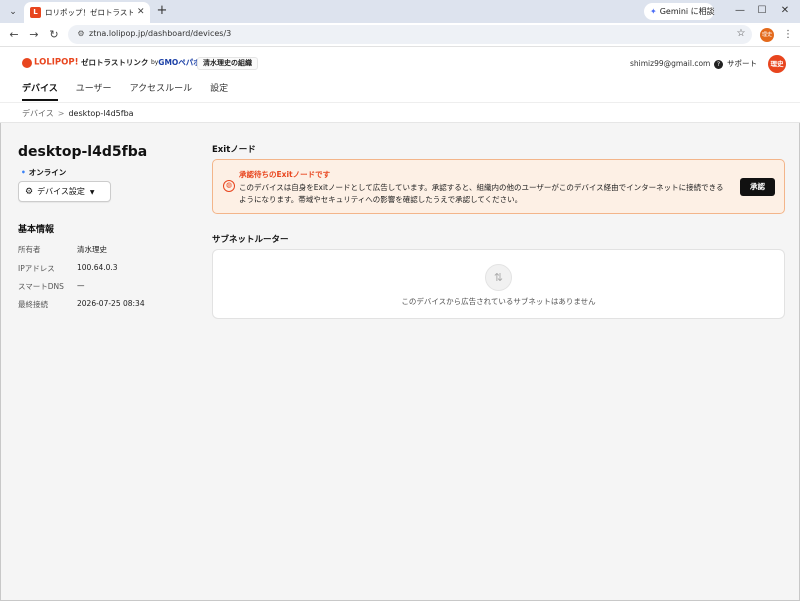 This screenshot has width=800, height=601. I want to click on bookmark-star-icon: ☆, so click(741, 34).